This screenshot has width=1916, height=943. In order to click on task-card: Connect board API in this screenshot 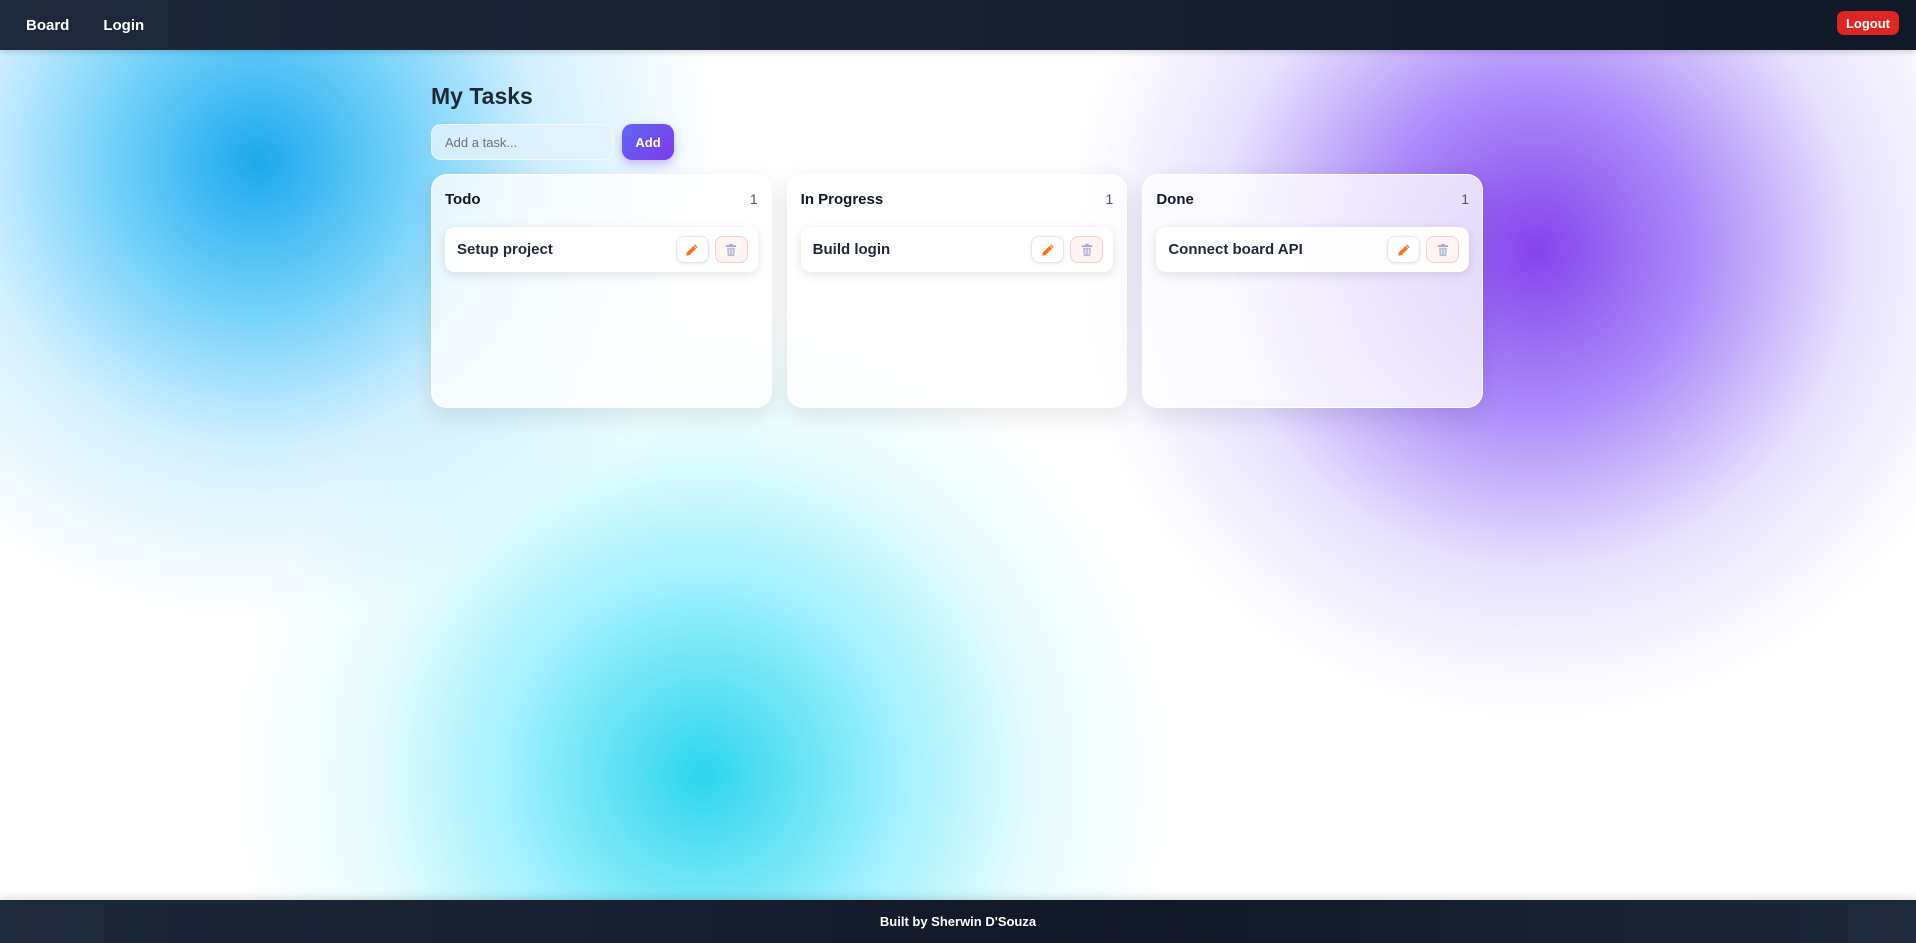, I will do `click(1313, 249)`.